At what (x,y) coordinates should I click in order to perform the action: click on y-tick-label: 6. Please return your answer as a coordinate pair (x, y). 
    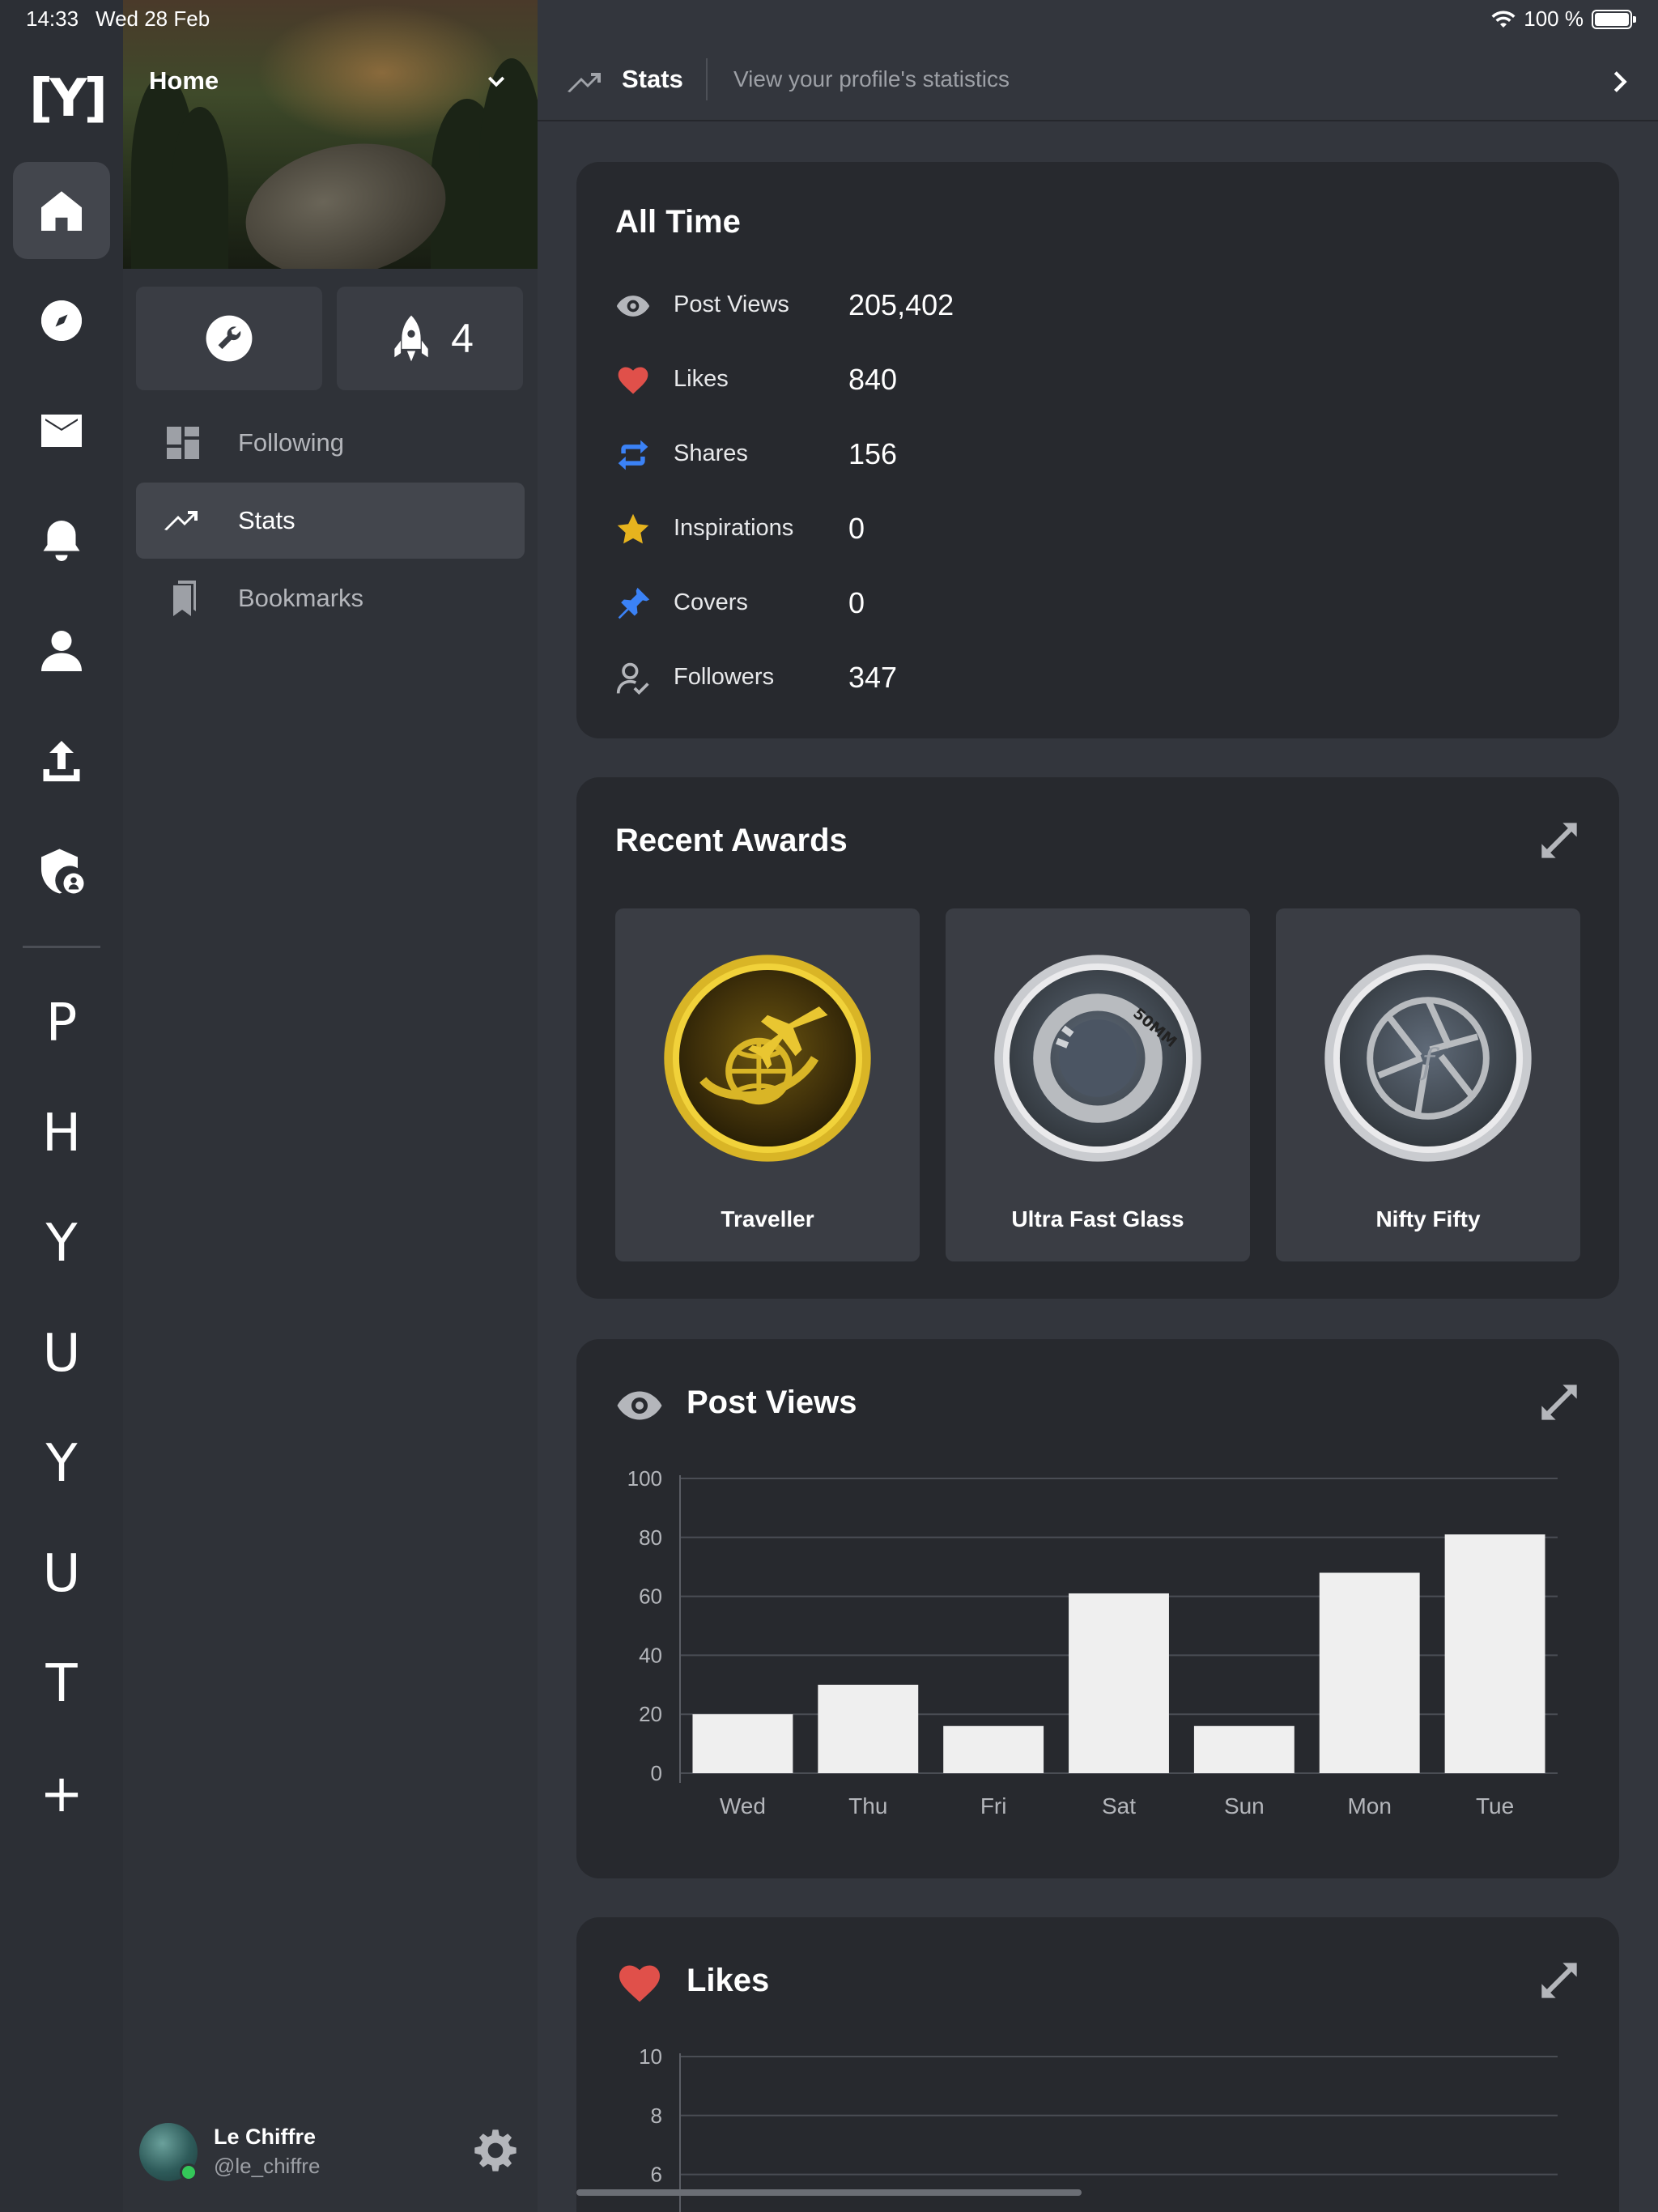
    Looking at the image, I should click on (656, 2175).